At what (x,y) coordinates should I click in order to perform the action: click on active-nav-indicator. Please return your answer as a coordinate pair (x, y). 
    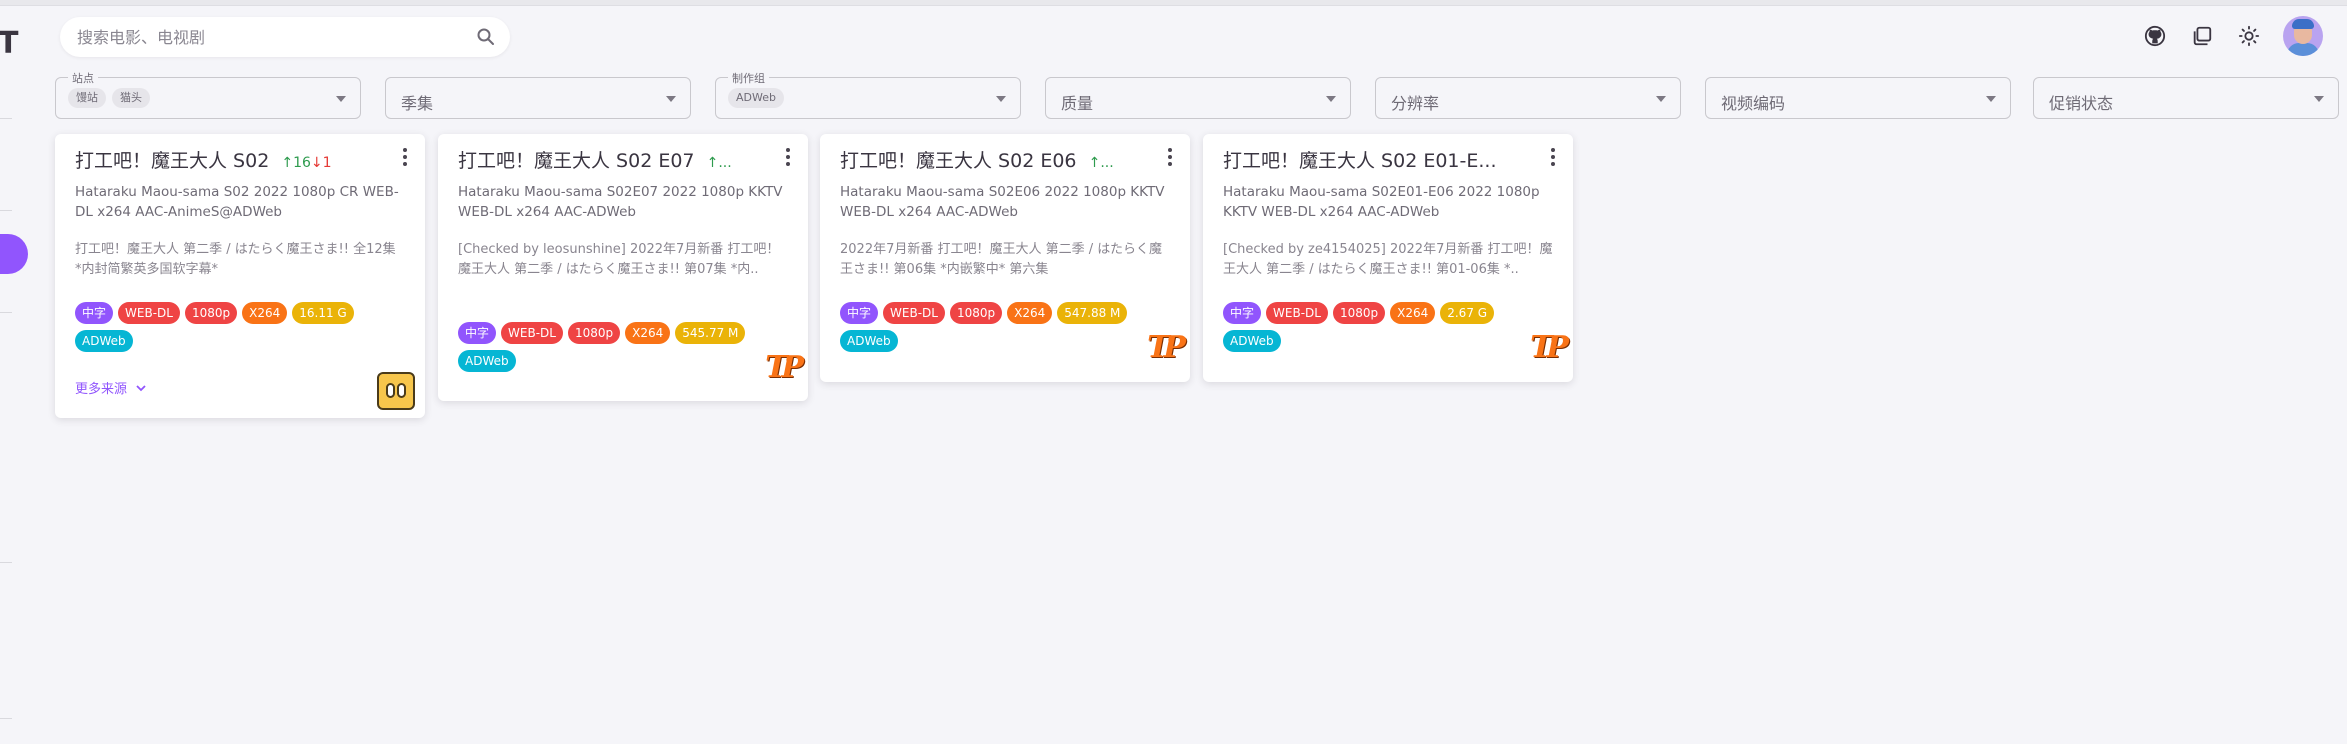
    Looking at the image, I should click on (14, 254).